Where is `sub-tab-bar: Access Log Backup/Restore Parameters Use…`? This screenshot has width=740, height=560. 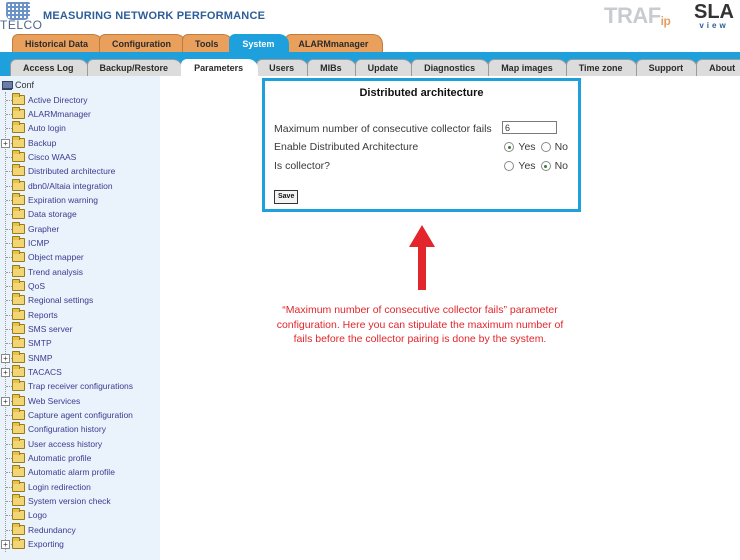
sub-tab-bar: Access Log Backup/Restore Parameters Use… is located at coordinates (375, 67).